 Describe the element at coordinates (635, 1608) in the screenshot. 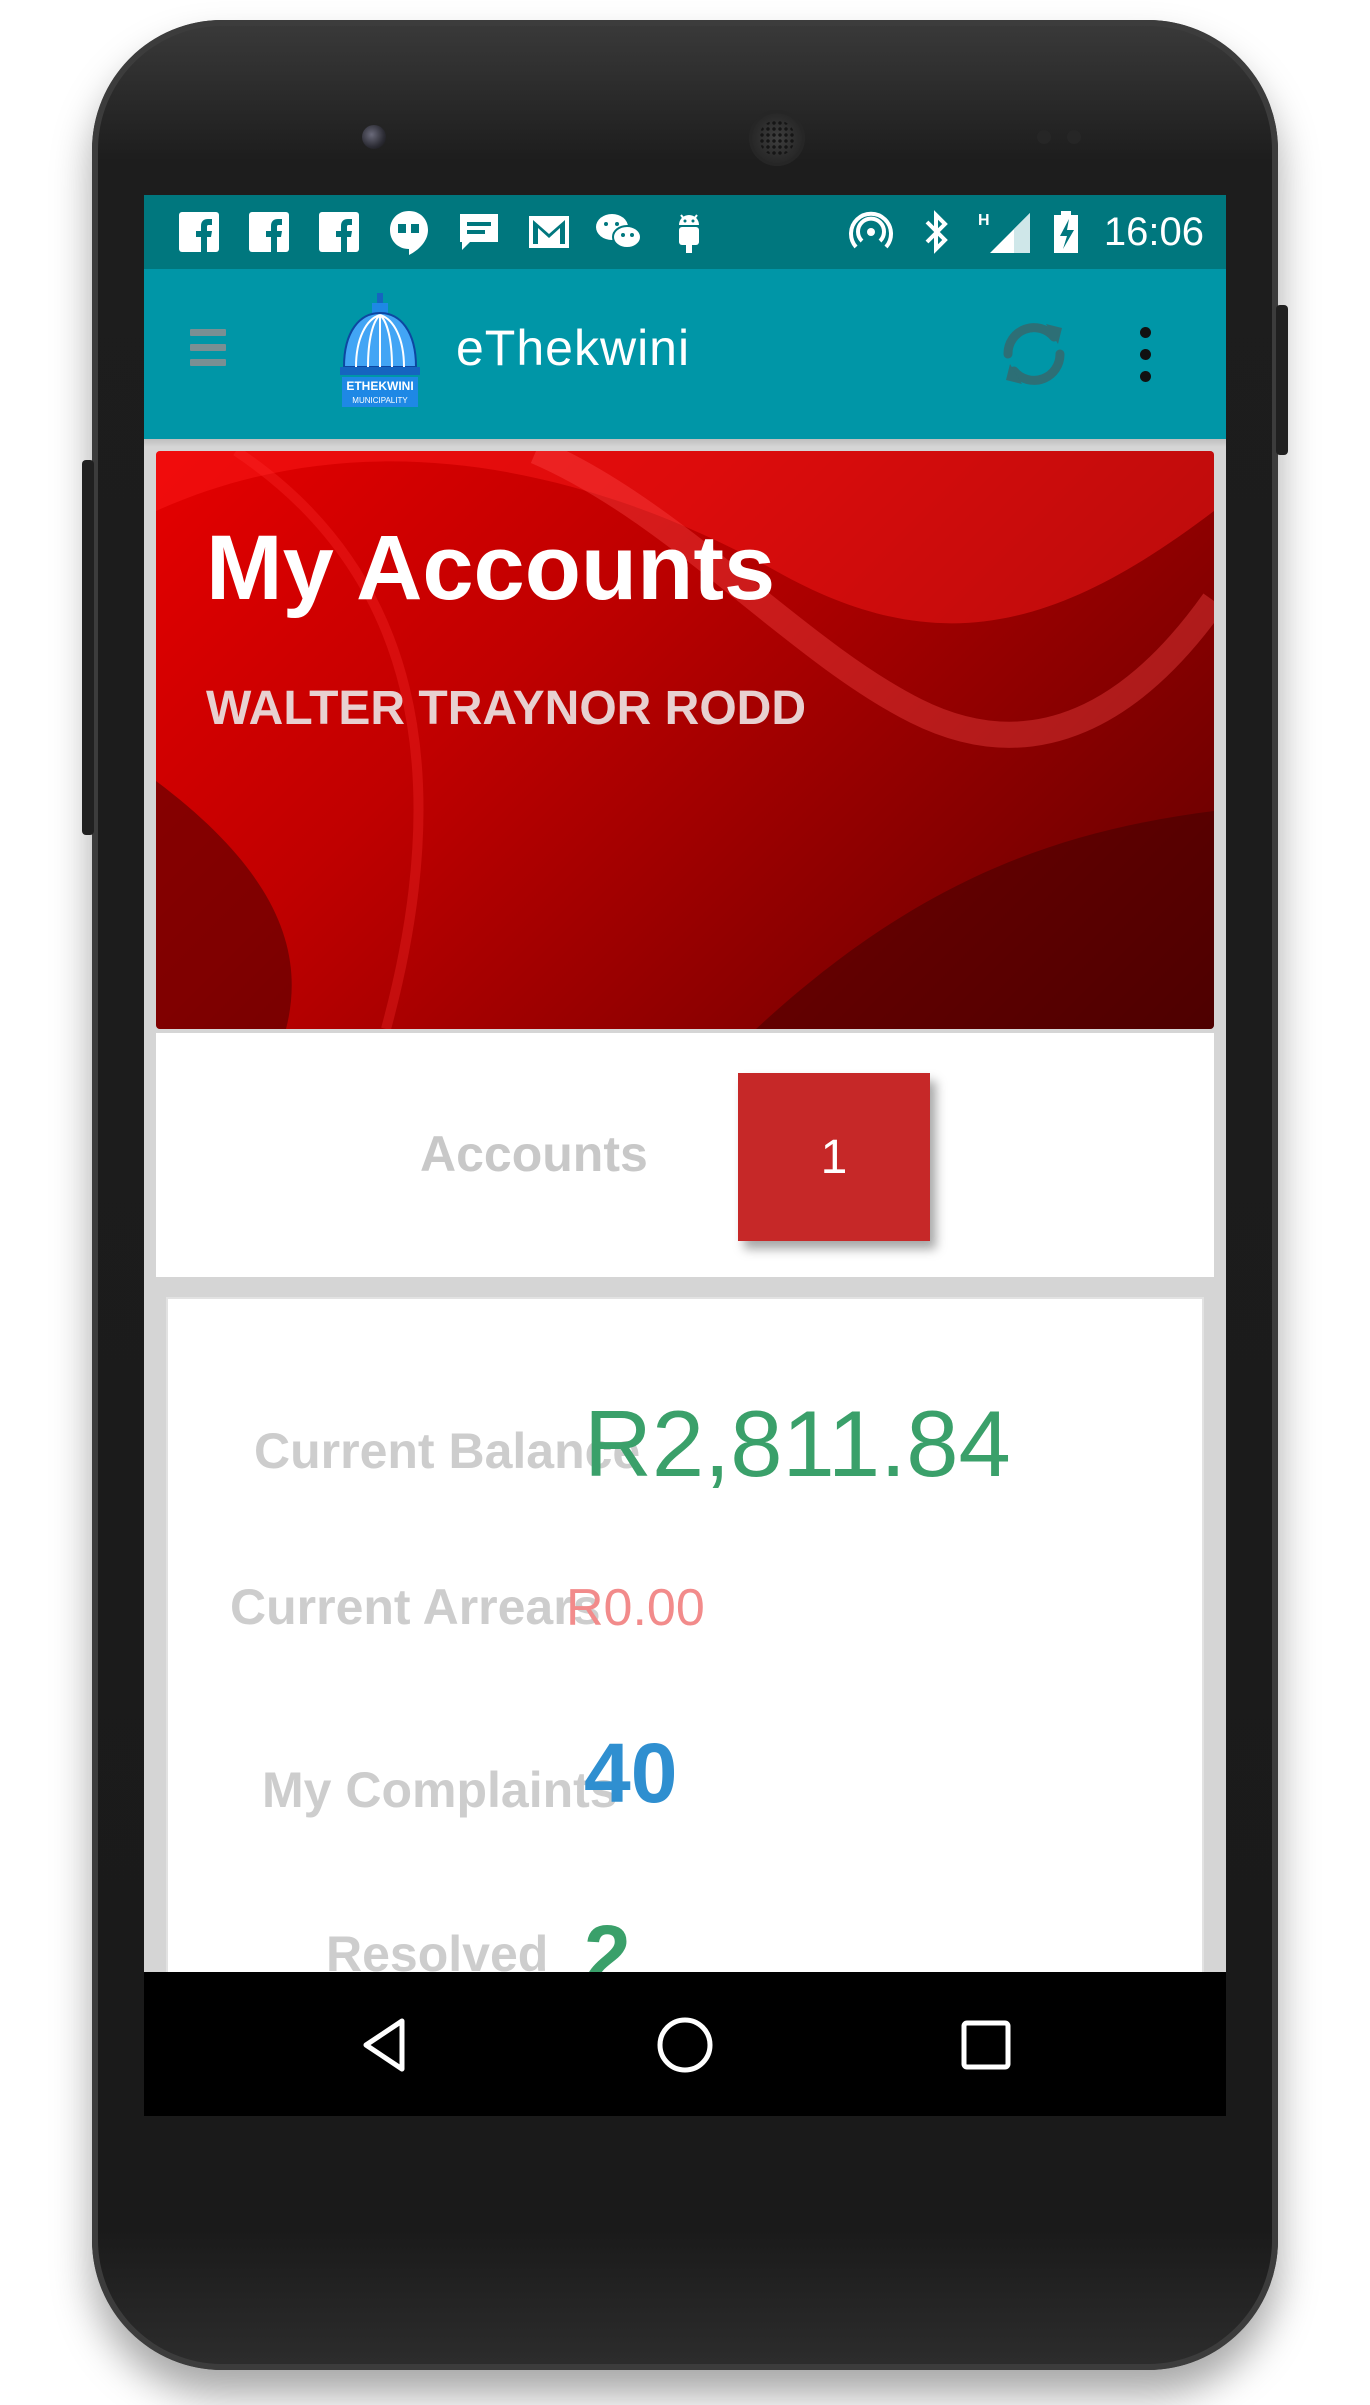

I see `current-arrears-value: R0.00` at that location.